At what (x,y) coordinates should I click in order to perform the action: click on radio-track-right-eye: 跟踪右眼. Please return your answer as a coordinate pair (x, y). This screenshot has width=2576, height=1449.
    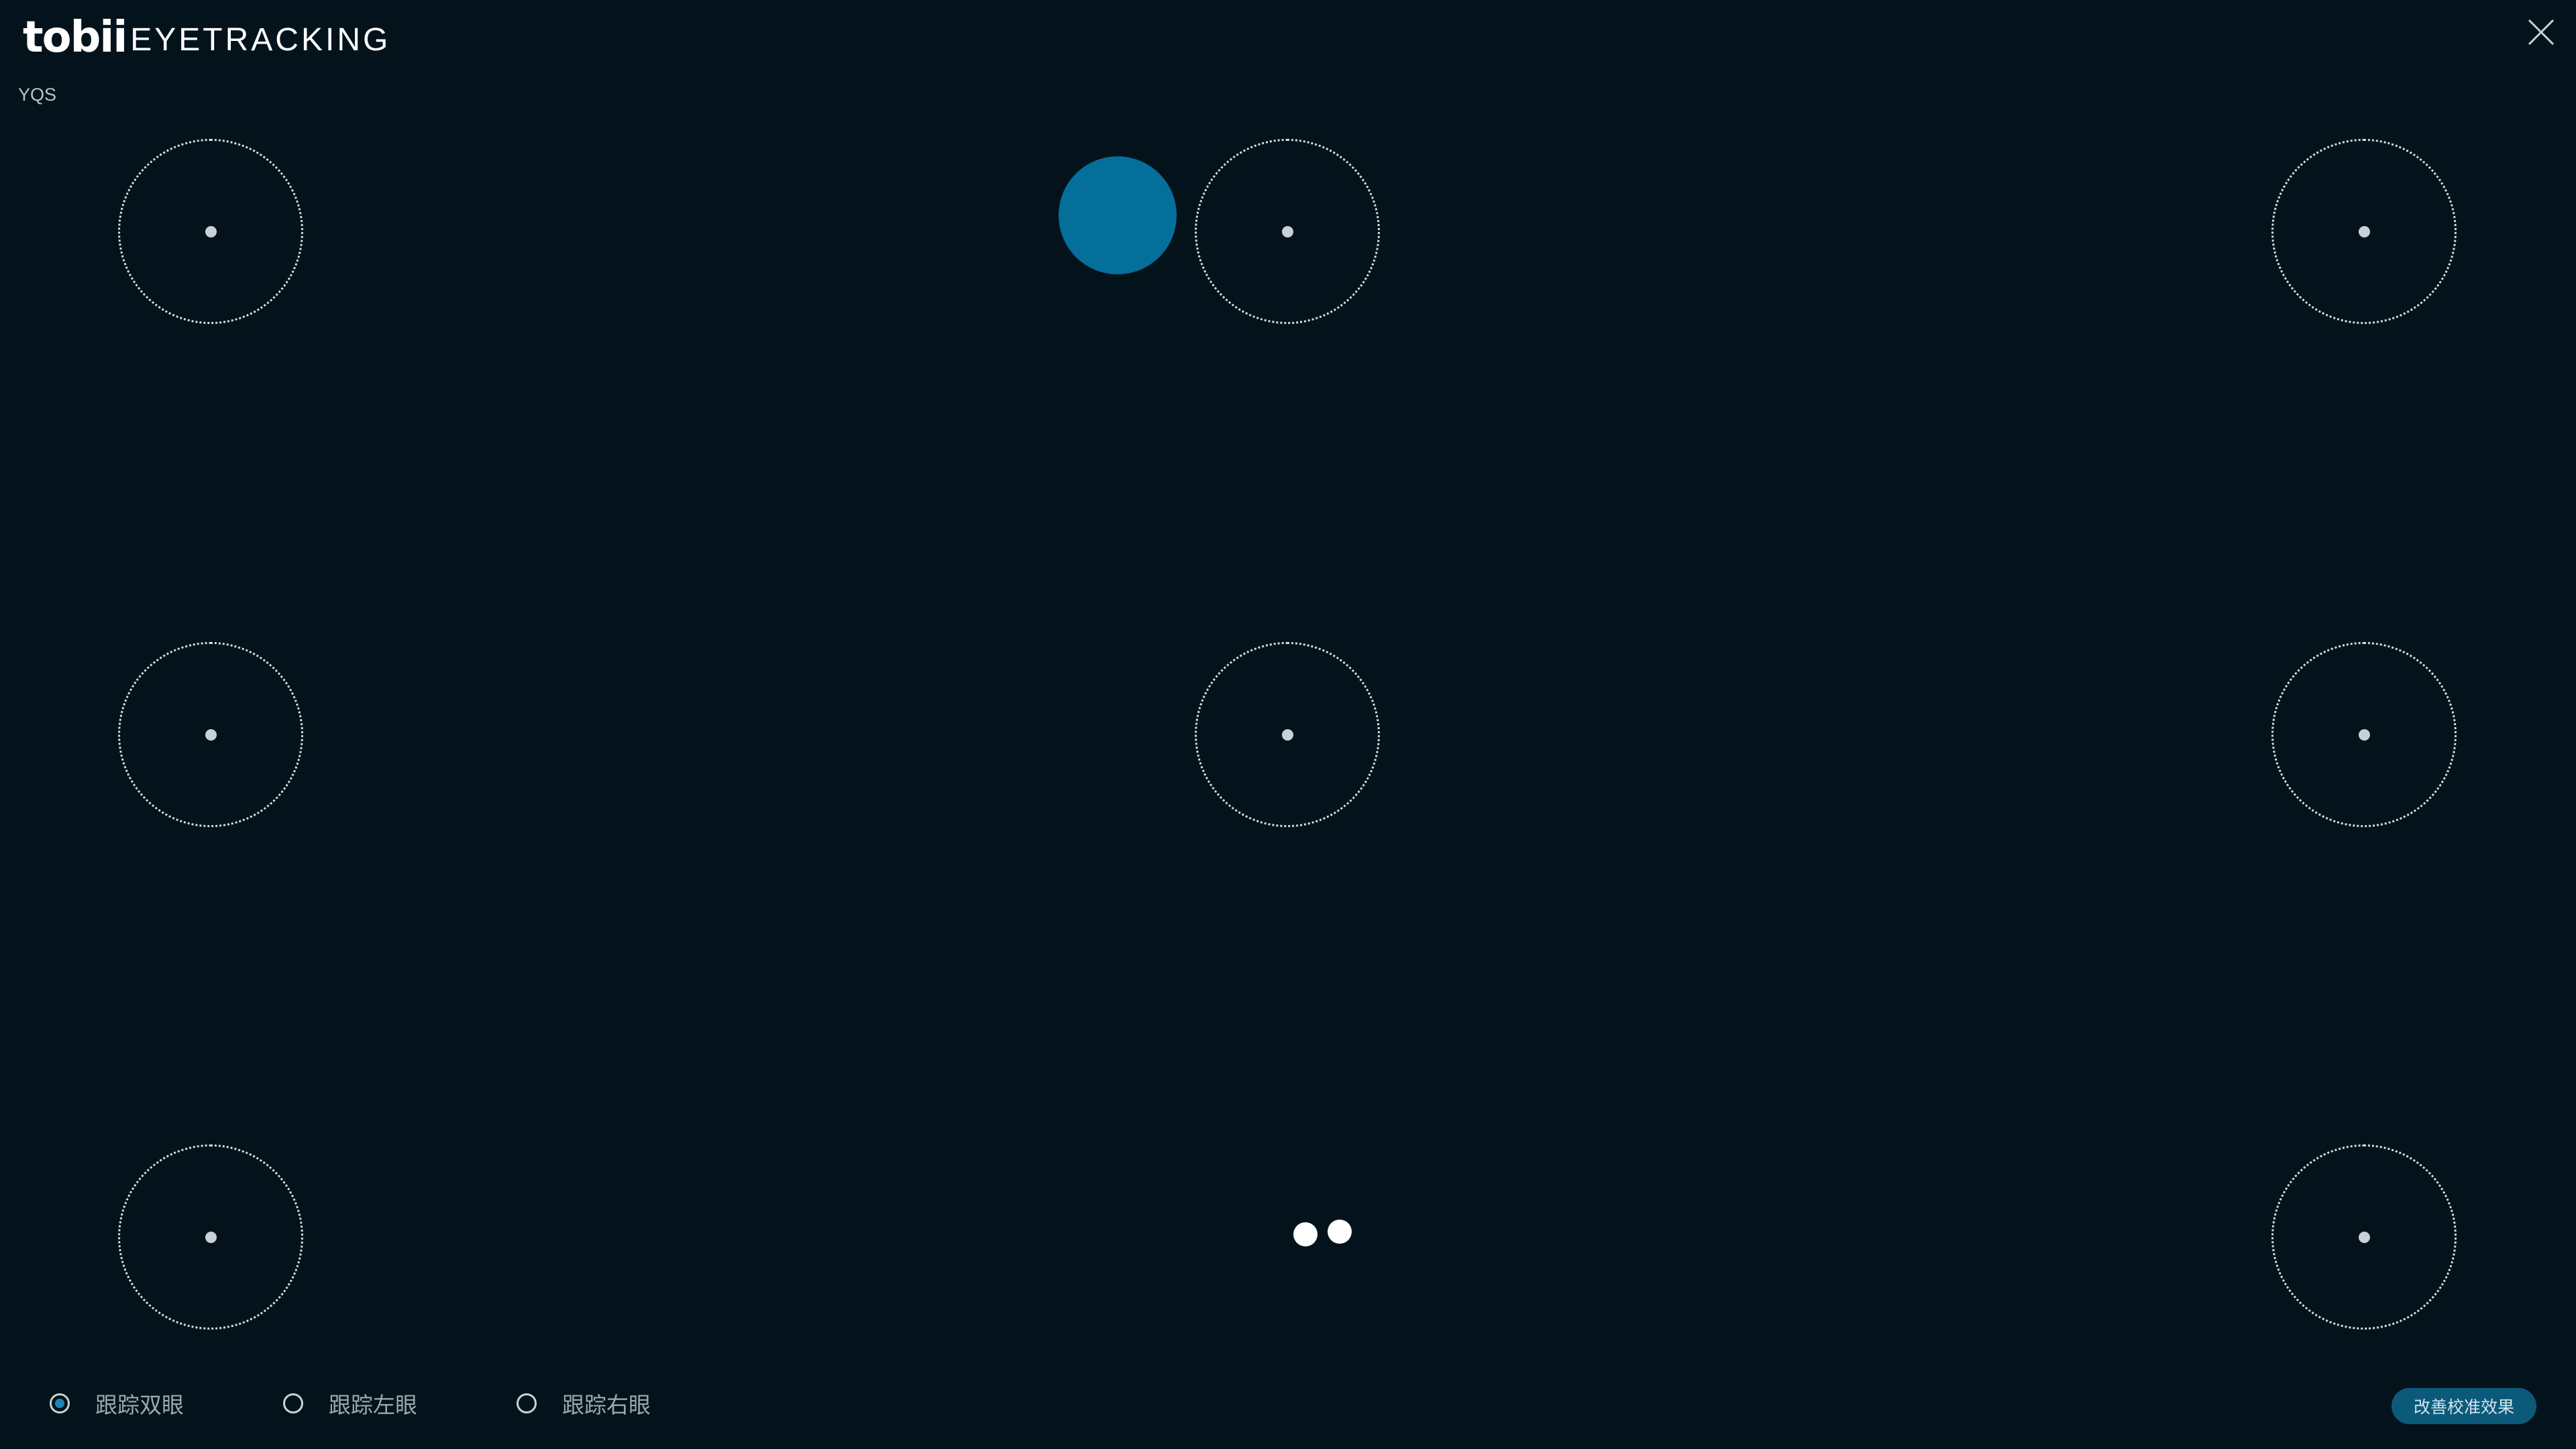
    Looking at the image, I should click on (584, 1403).